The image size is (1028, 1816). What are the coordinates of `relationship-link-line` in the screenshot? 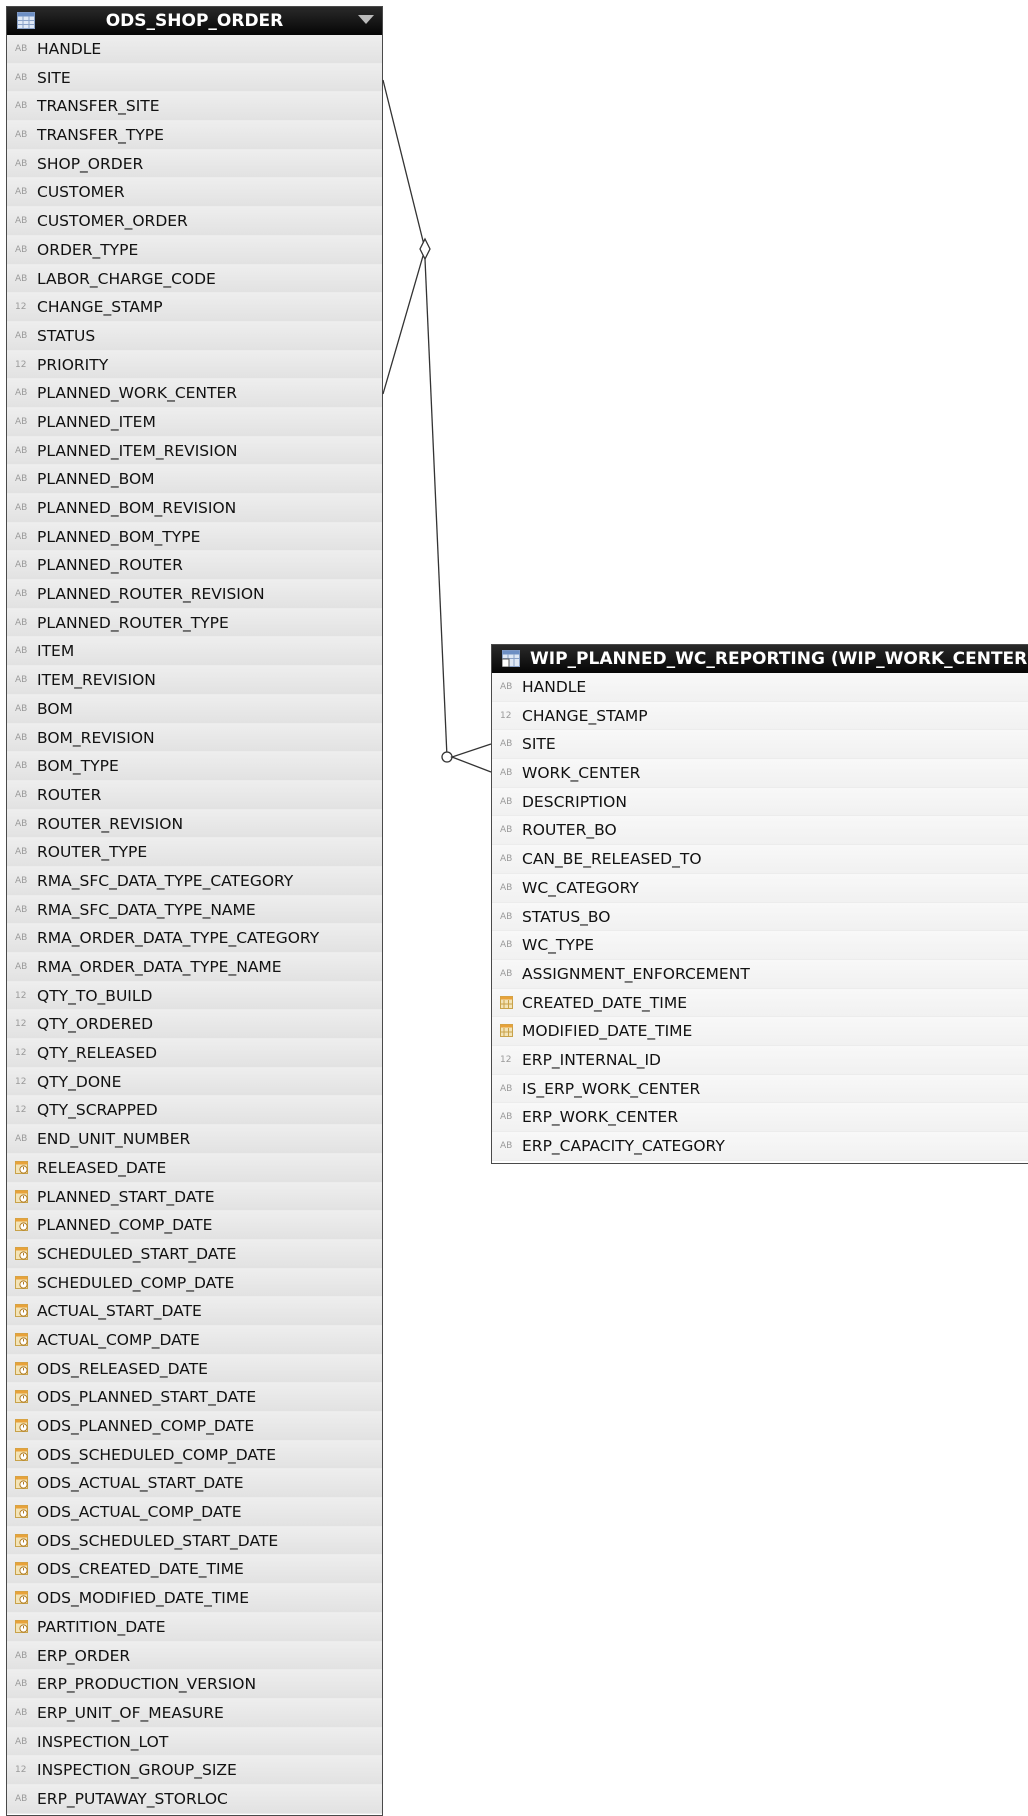 It's located at (436, 508).